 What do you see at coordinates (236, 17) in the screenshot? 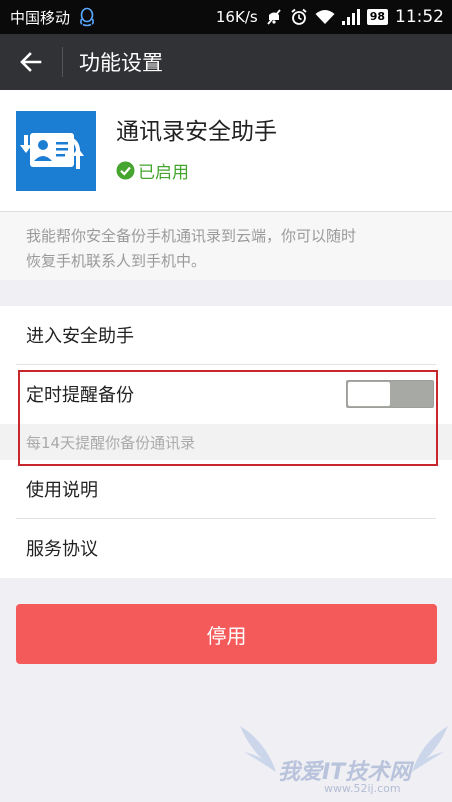
I see `network-speed: 16K/s` at bounding box center [236, 17].